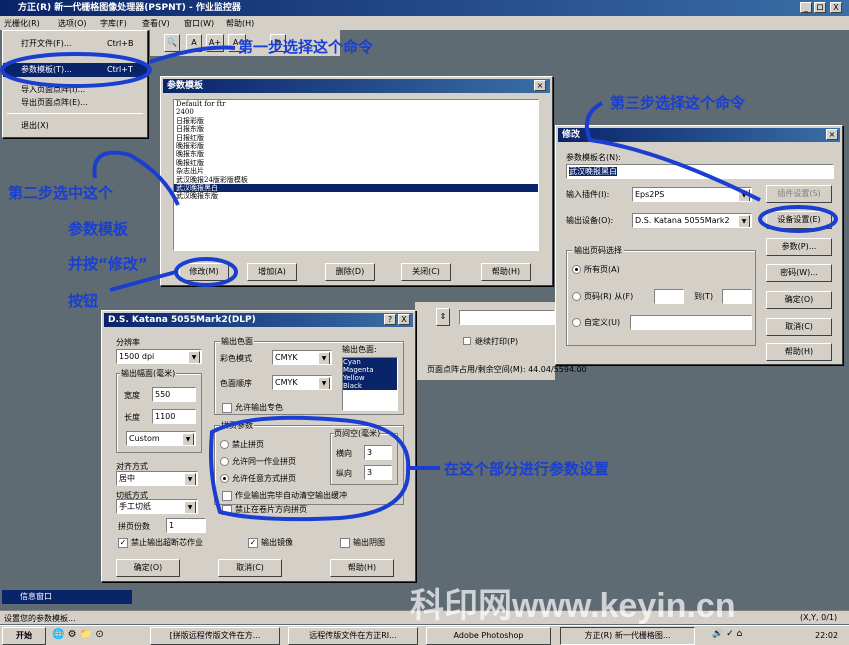 This screenshot has height=645, width=849. What do you see at coordinates (206, 272) in the screenshot?
I see `annotation-circle-modify` at bounding box center [206, 272].